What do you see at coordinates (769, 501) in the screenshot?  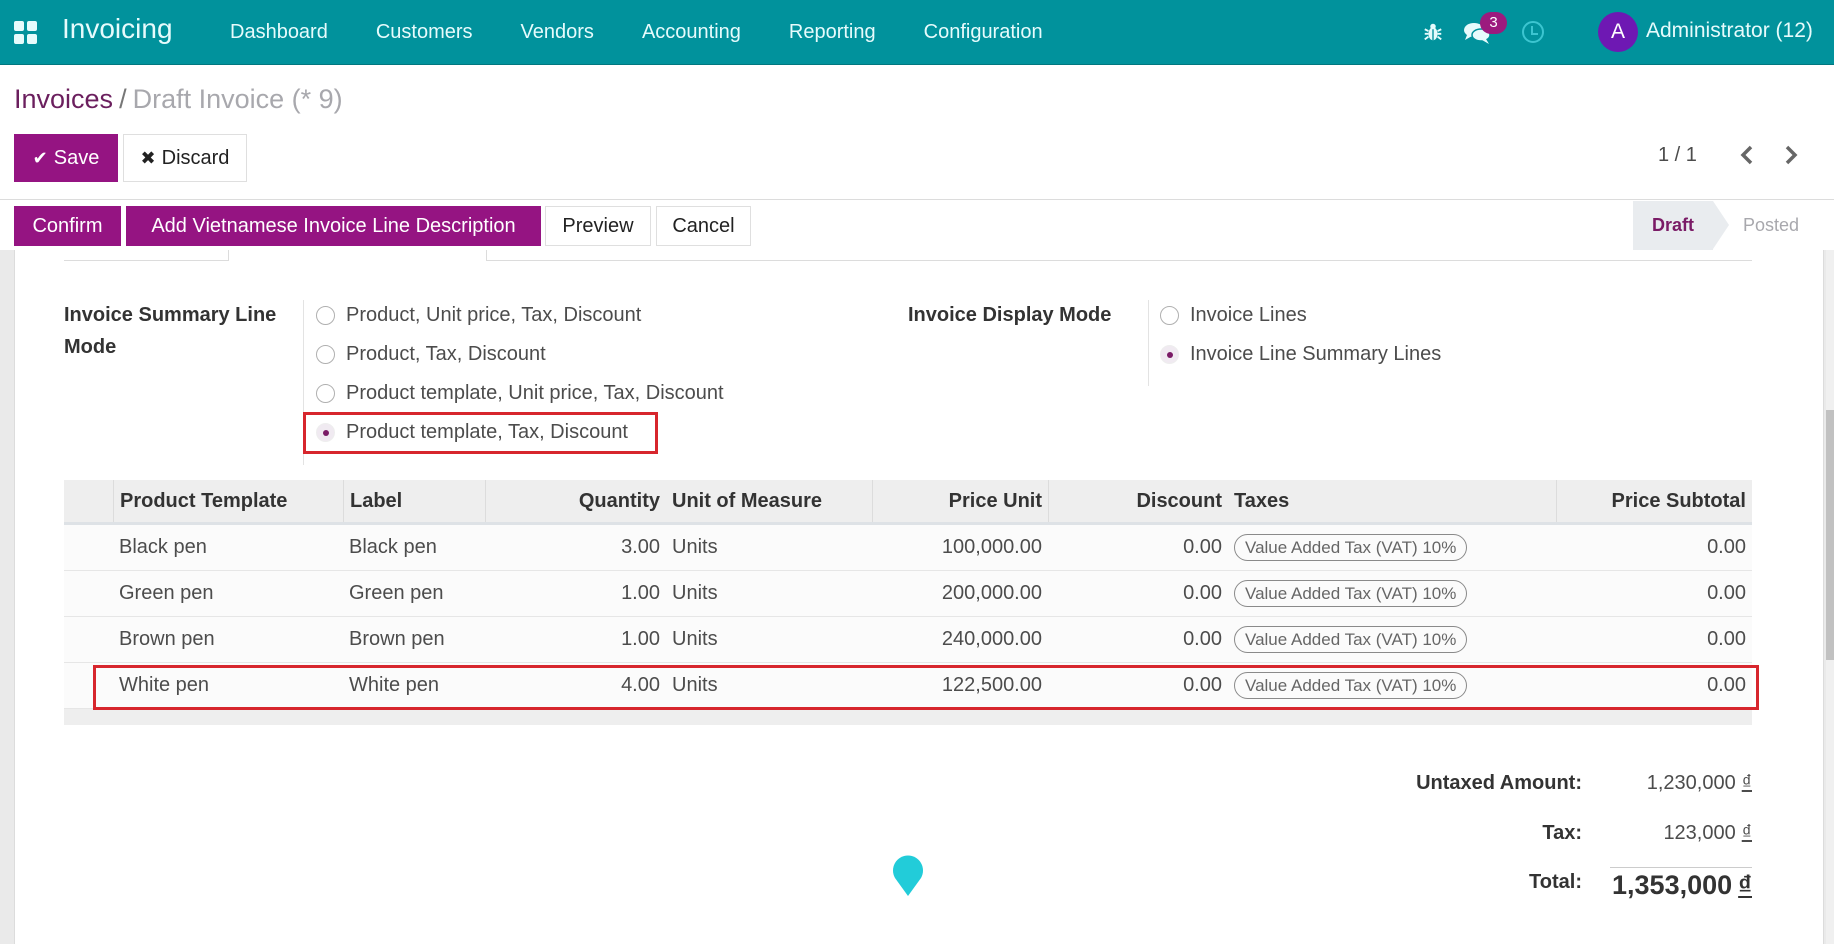 I see `column-header-uom: Unit of Measure` at bounding box center [769, 501].